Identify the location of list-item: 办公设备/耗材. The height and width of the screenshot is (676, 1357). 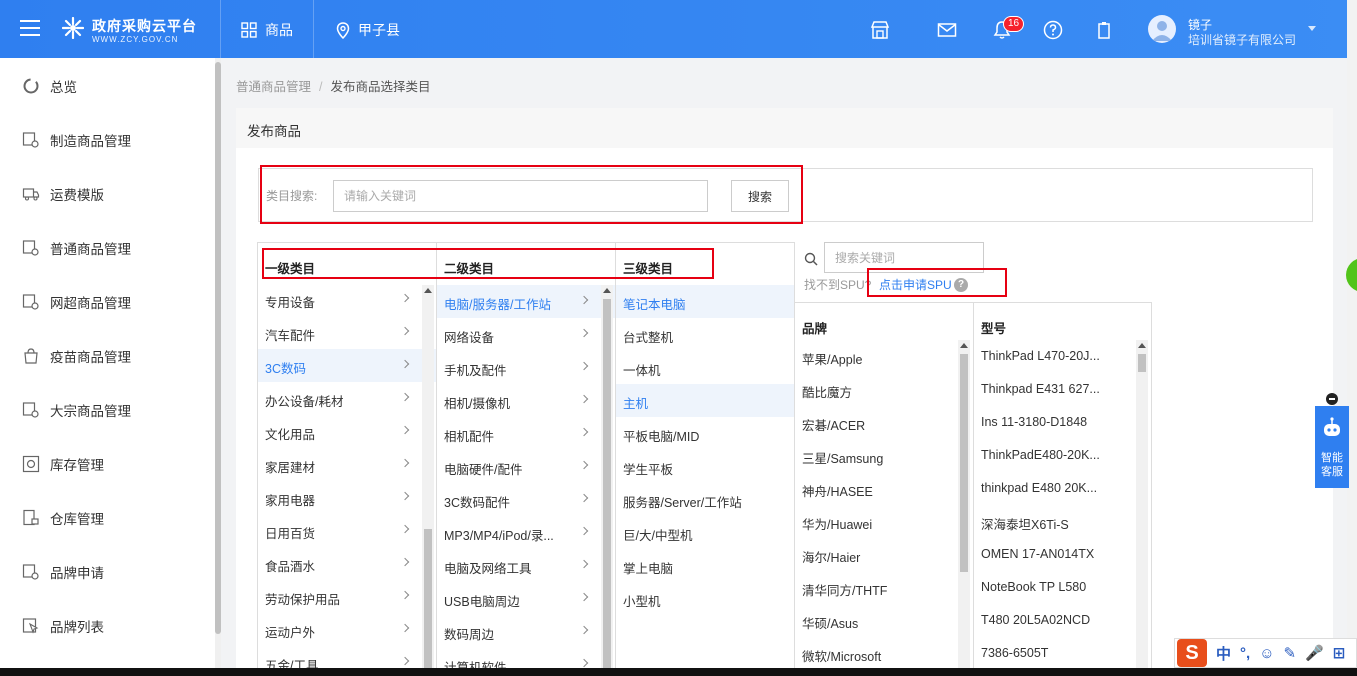
(347, 398).